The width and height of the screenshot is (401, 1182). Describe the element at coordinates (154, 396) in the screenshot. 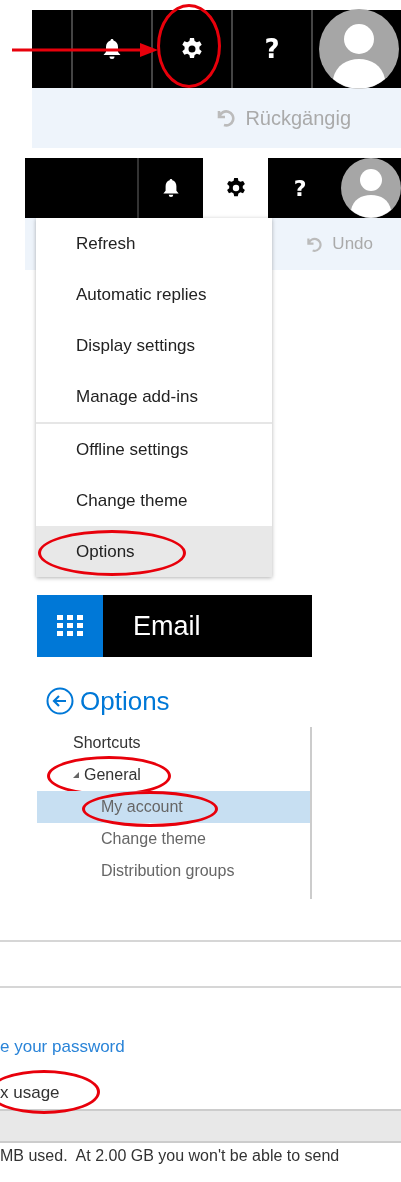

I see `menu-item: Manage add-ins` at that location.